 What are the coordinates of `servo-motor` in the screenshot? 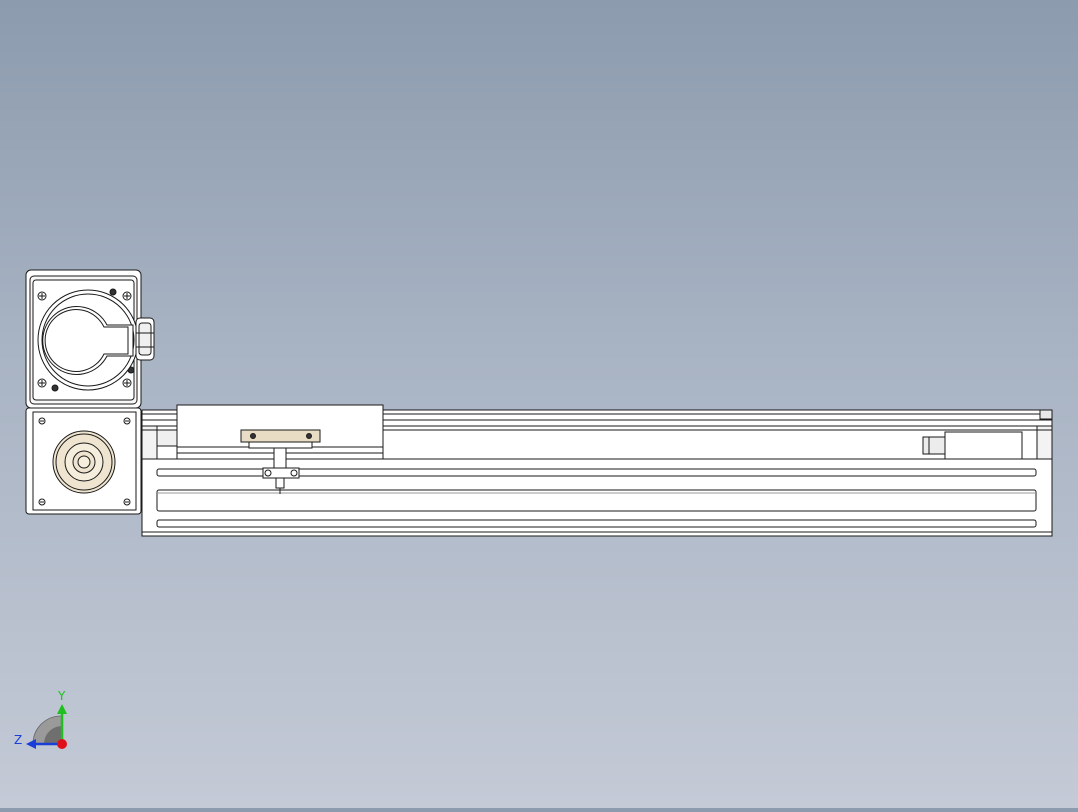 It's located at (90, 339).